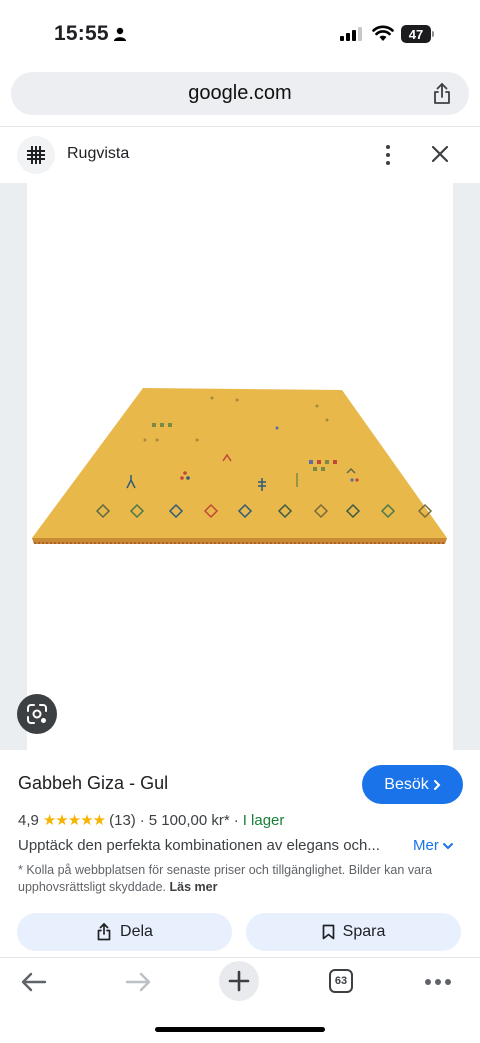 The image size is (480, 1043). I want to click on price: 5 100,00 kr*, so click(189, 820).